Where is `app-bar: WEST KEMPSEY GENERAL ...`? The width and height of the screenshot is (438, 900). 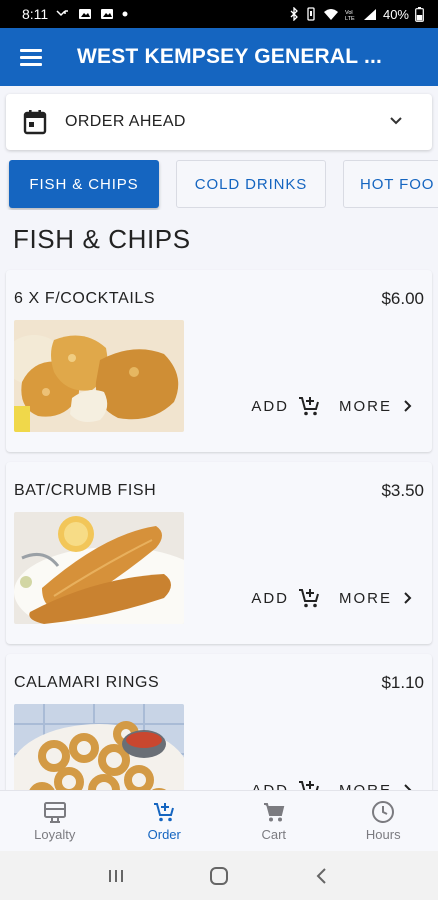
app-bar: WEST KEMPSEY GENERAL ... is located at coordinates (219, 57).